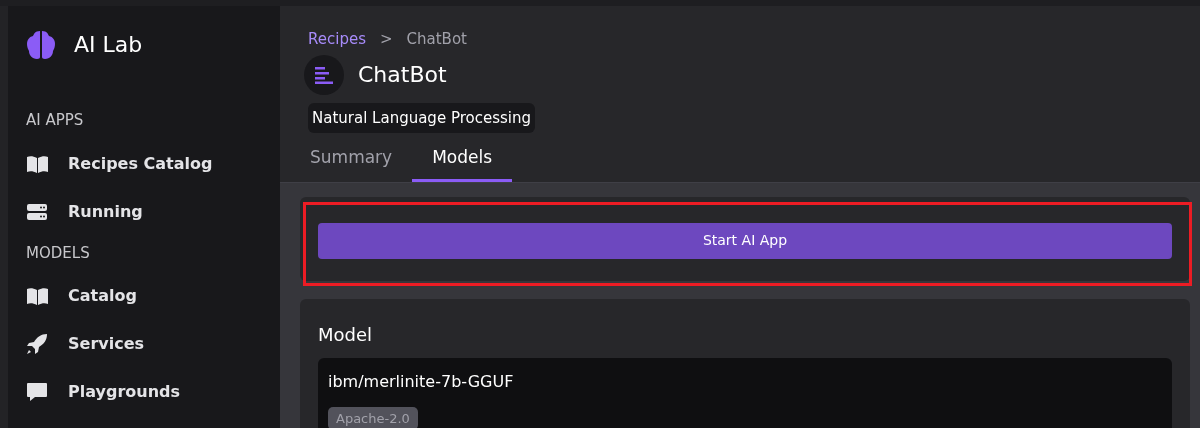 The height and width of the screenshot is (428, 1200). I want to click on model-name: ibm/merlinite-7b-GGUF, so click(421, 381).